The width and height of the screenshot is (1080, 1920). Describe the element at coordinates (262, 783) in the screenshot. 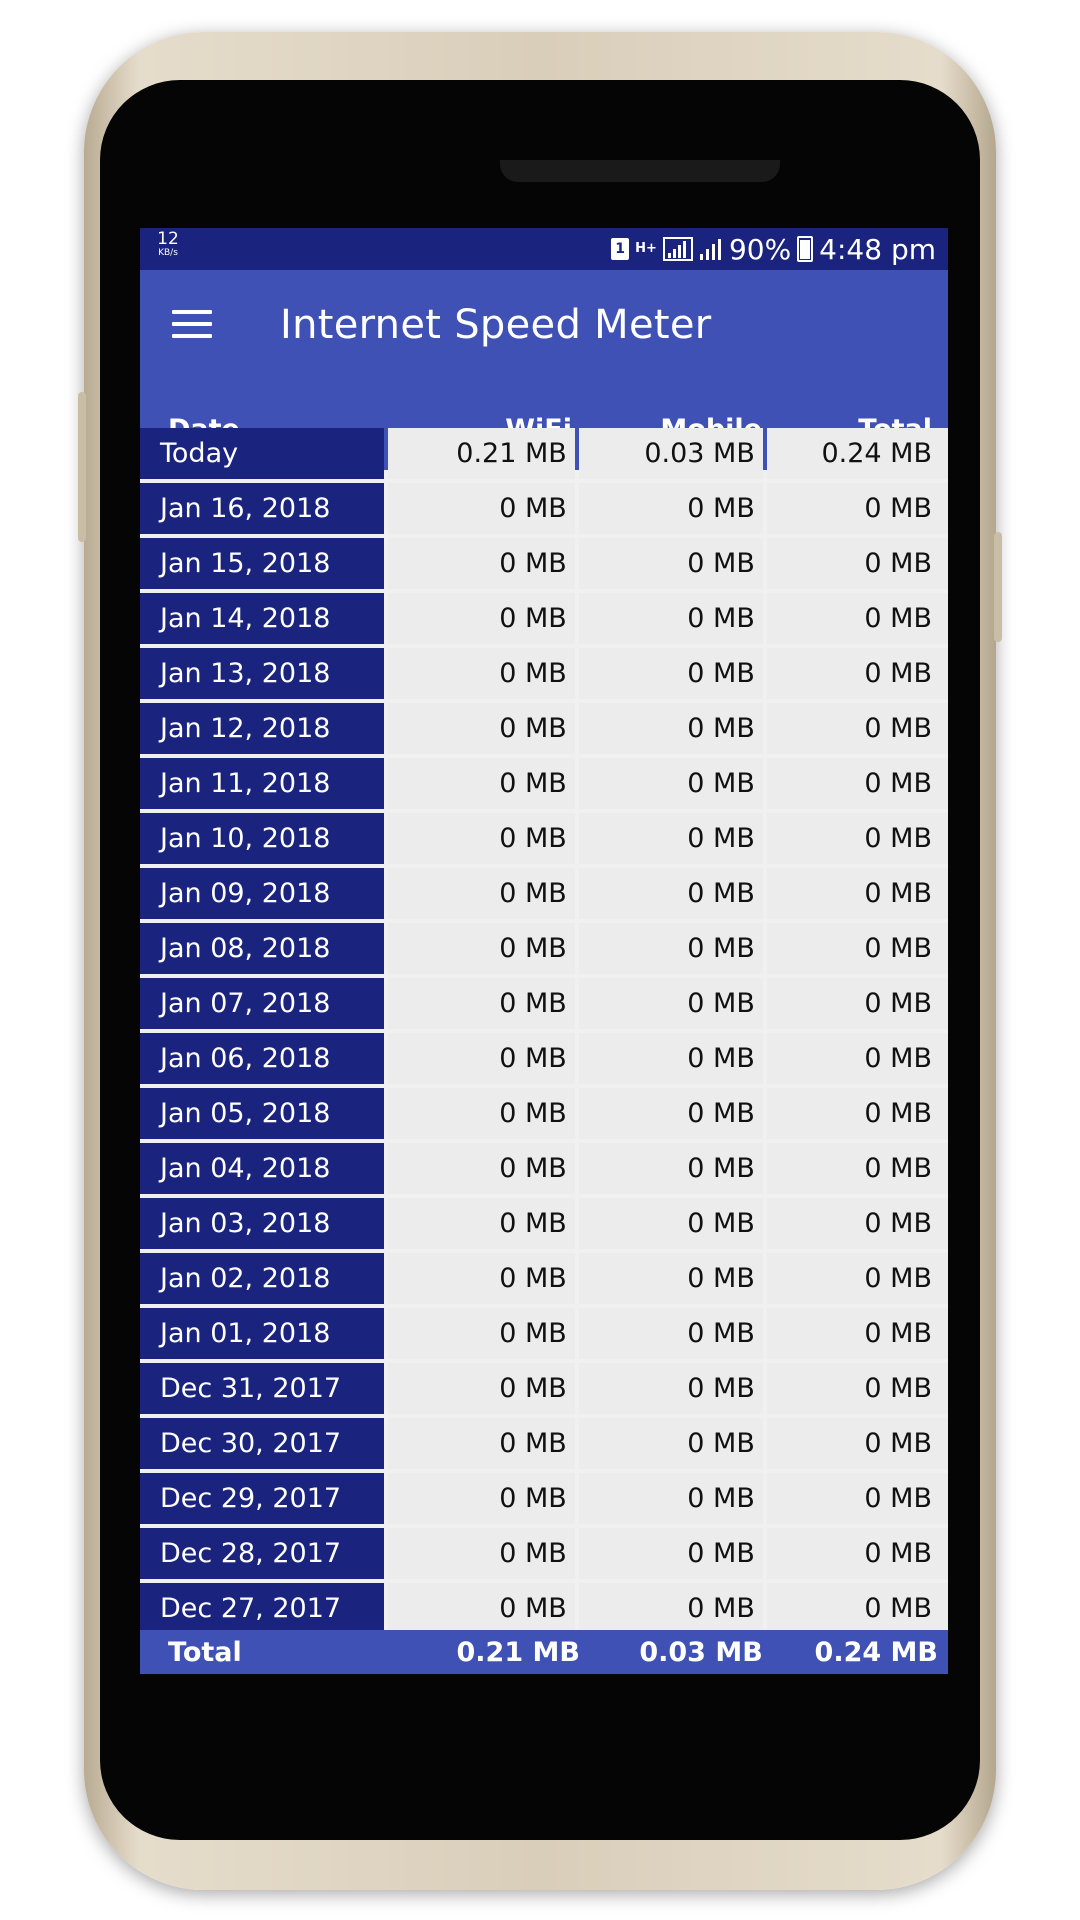

I see `date-cell: Jan 11, 2018` at that location.